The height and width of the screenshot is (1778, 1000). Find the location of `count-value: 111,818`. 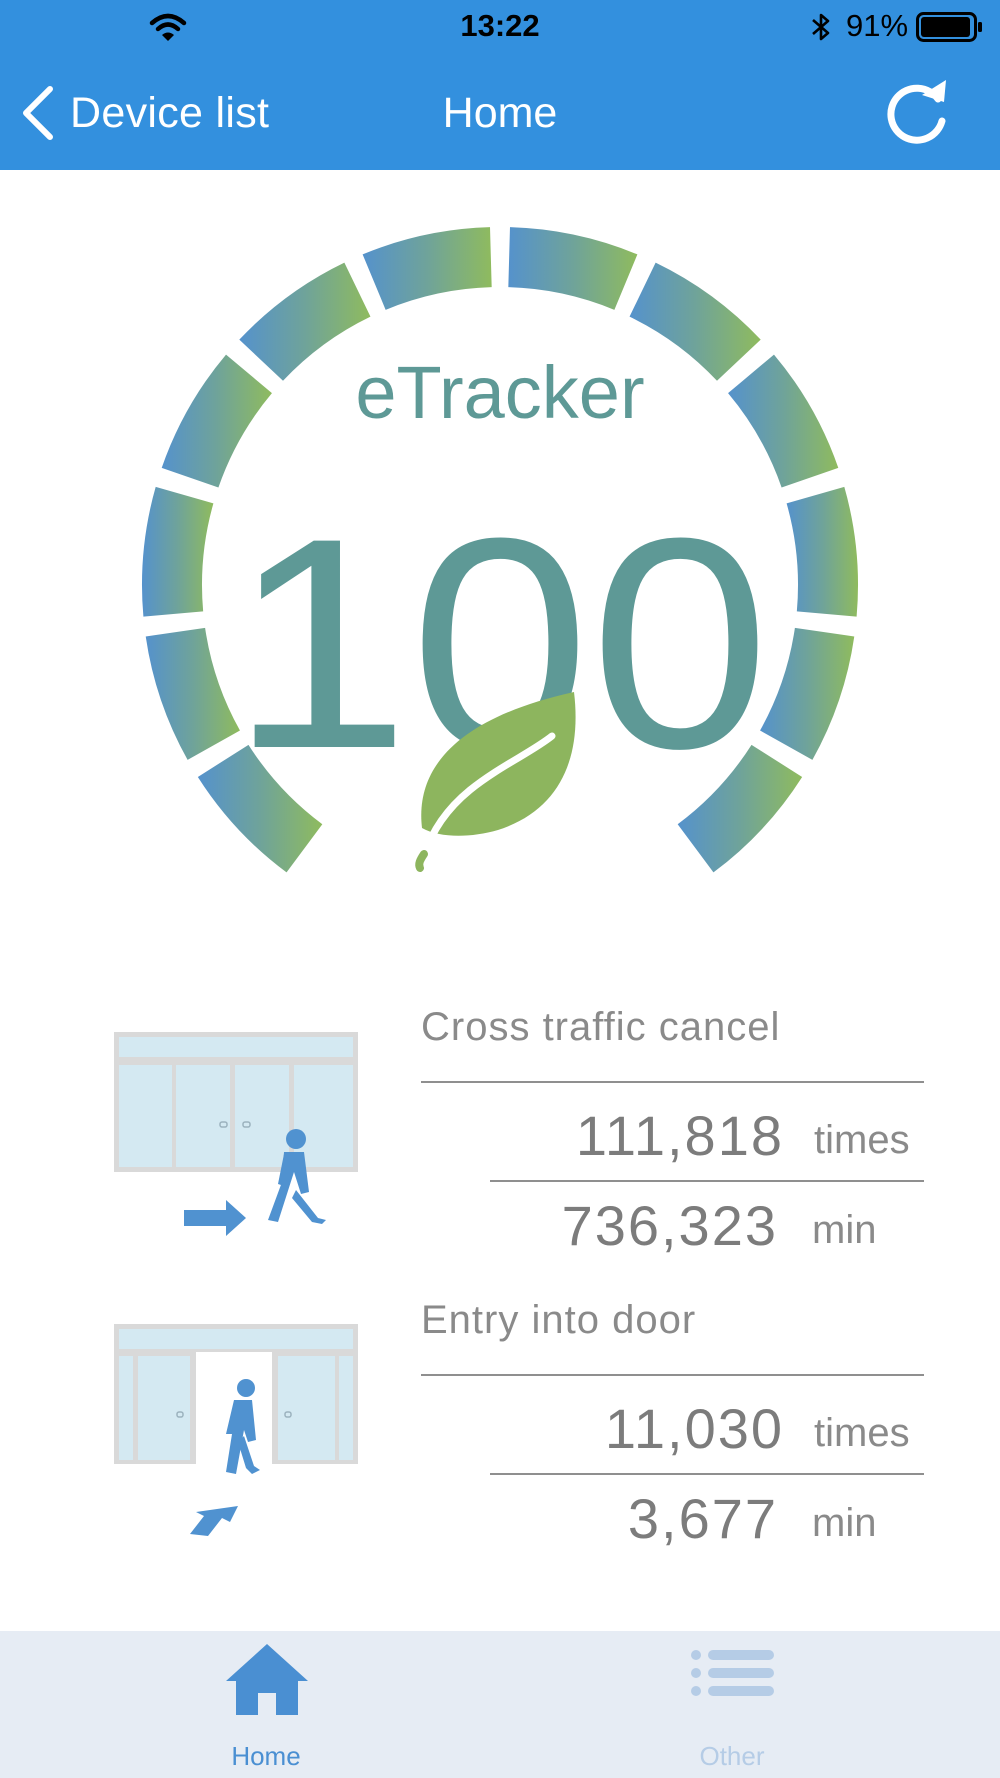

count-value: 111,818 is located at coordinates (679, 1135).